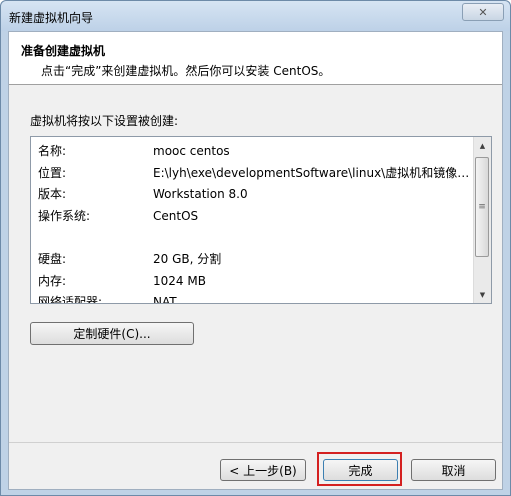 Image resolution: width=511 pixels, height=496 pixels. I want to click on setting-value: mooc centos, so click(191, 151).